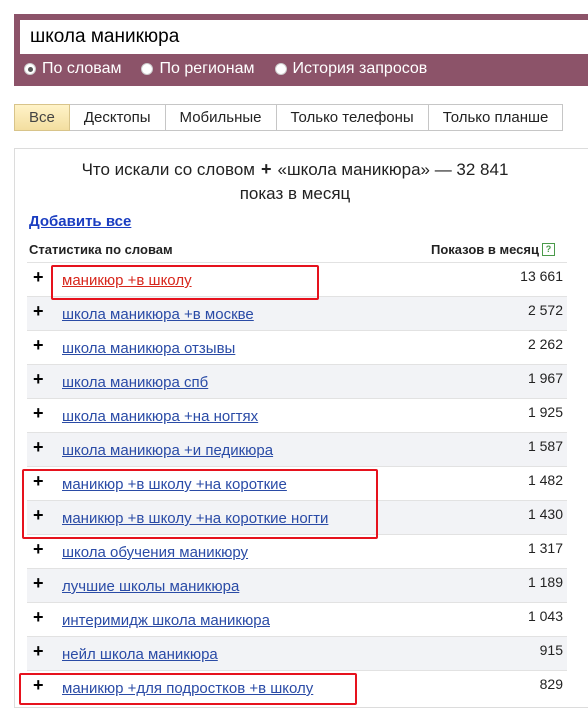 Image resolution: width=588 pixels, height=708 pixels. I want to click on impressions-count: 1 967, so click(545, 378).